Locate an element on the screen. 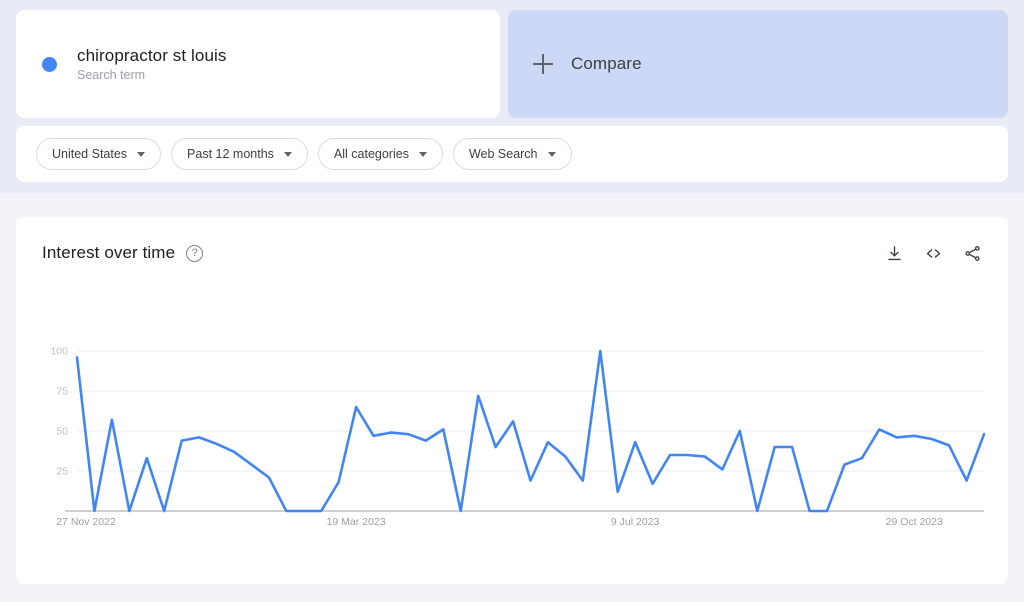 This screenshot has width=1024, height=602. filter-chip-time-range: Past 12 months is located at coordinates (239, 154).